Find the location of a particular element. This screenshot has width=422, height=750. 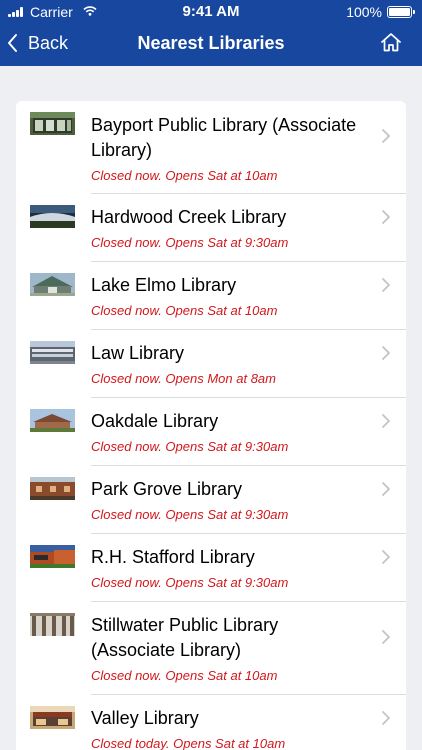

chevron-left-icon is located at coordinates (12, 43).